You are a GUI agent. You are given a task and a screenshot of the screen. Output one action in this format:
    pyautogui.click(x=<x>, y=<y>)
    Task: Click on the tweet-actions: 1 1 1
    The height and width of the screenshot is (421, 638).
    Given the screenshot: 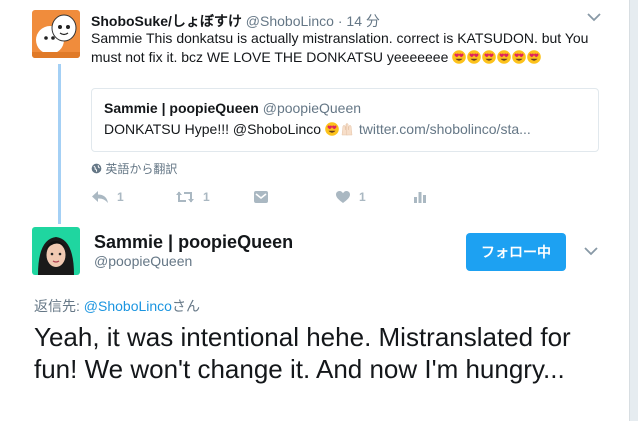 What is the action you would take?
    pyautogui.click(x=261, y=199)
    